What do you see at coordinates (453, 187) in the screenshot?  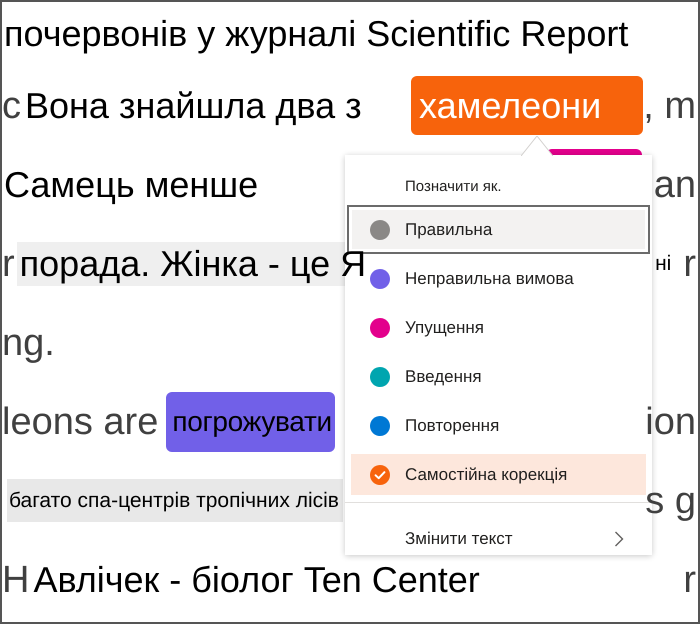 I see `menu-heading: Позначити як.` at bounding box center [453, 187].